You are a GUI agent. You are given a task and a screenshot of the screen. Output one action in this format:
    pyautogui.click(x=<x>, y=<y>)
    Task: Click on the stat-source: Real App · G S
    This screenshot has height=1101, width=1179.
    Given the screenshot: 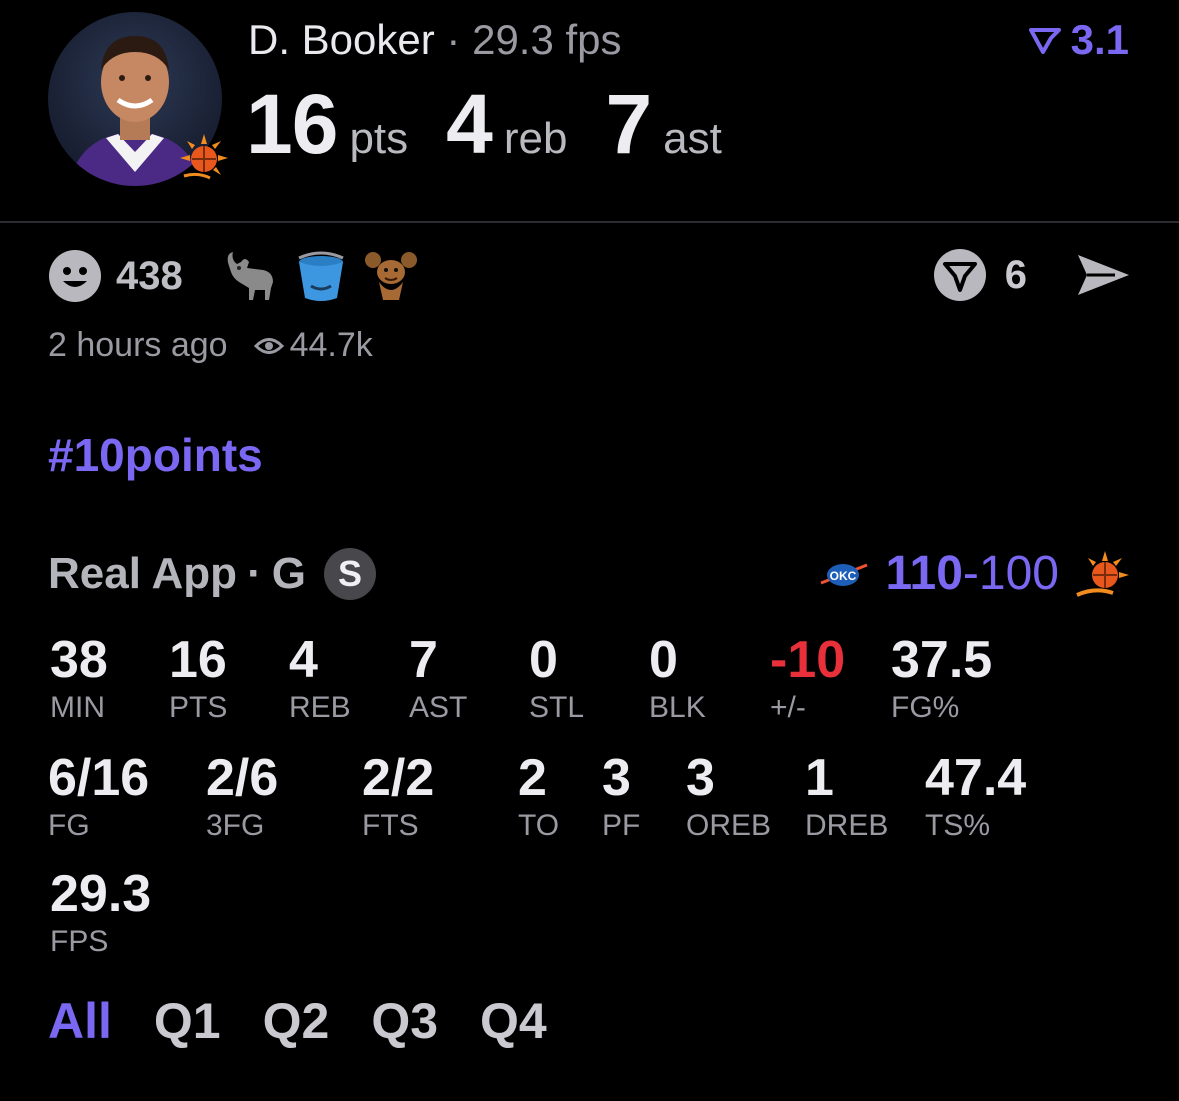 What is the action you would take?
    pyautogui.click(x=212, y=574)
    